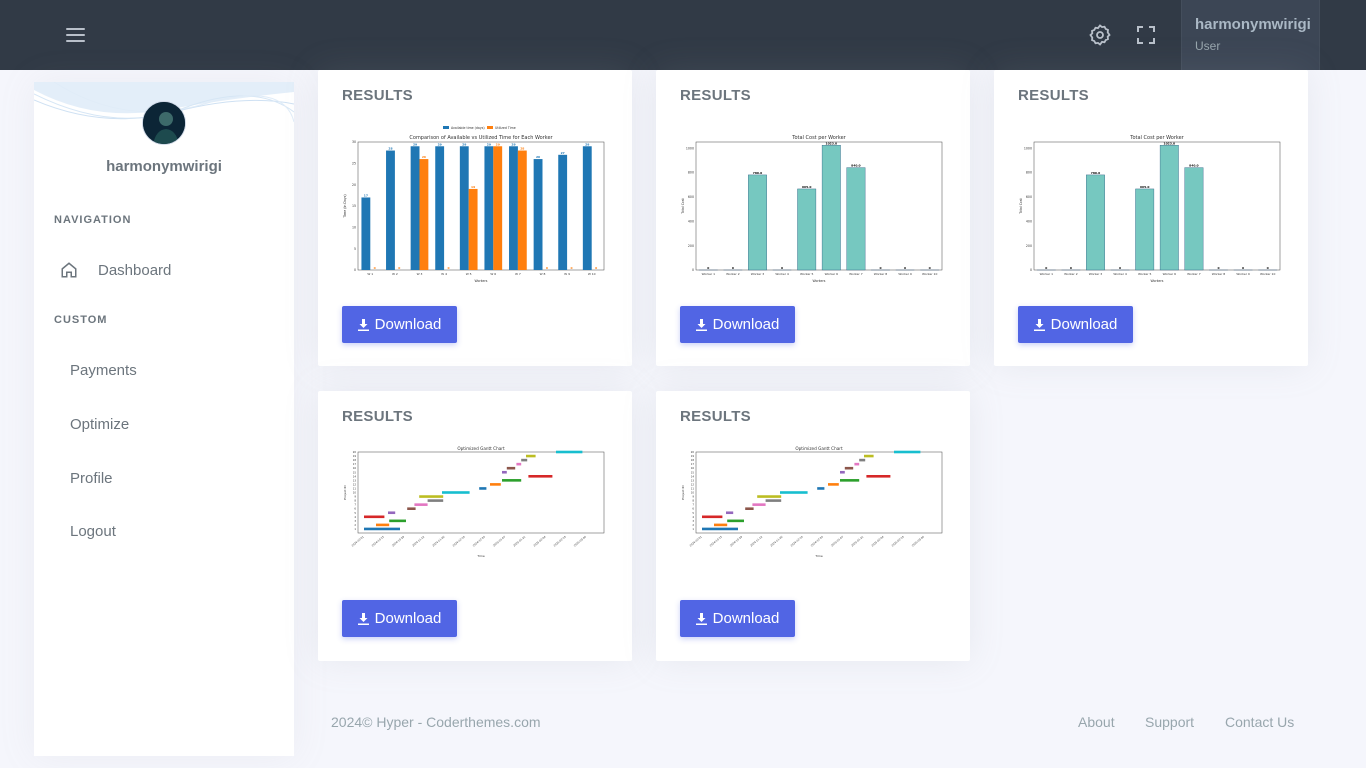 Image resolution: width=1366 pixels, height=768 pixels. What do you see at coordinates (438, 540) in the screenshot?
I see `x-tick-label: 2024-11-26` at bounding box center [438, 540].